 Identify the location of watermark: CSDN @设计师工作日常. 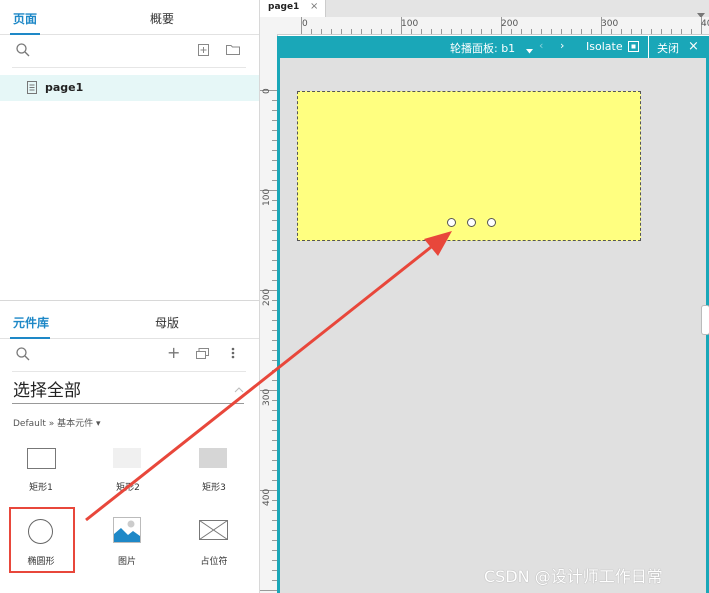
(573, 576).